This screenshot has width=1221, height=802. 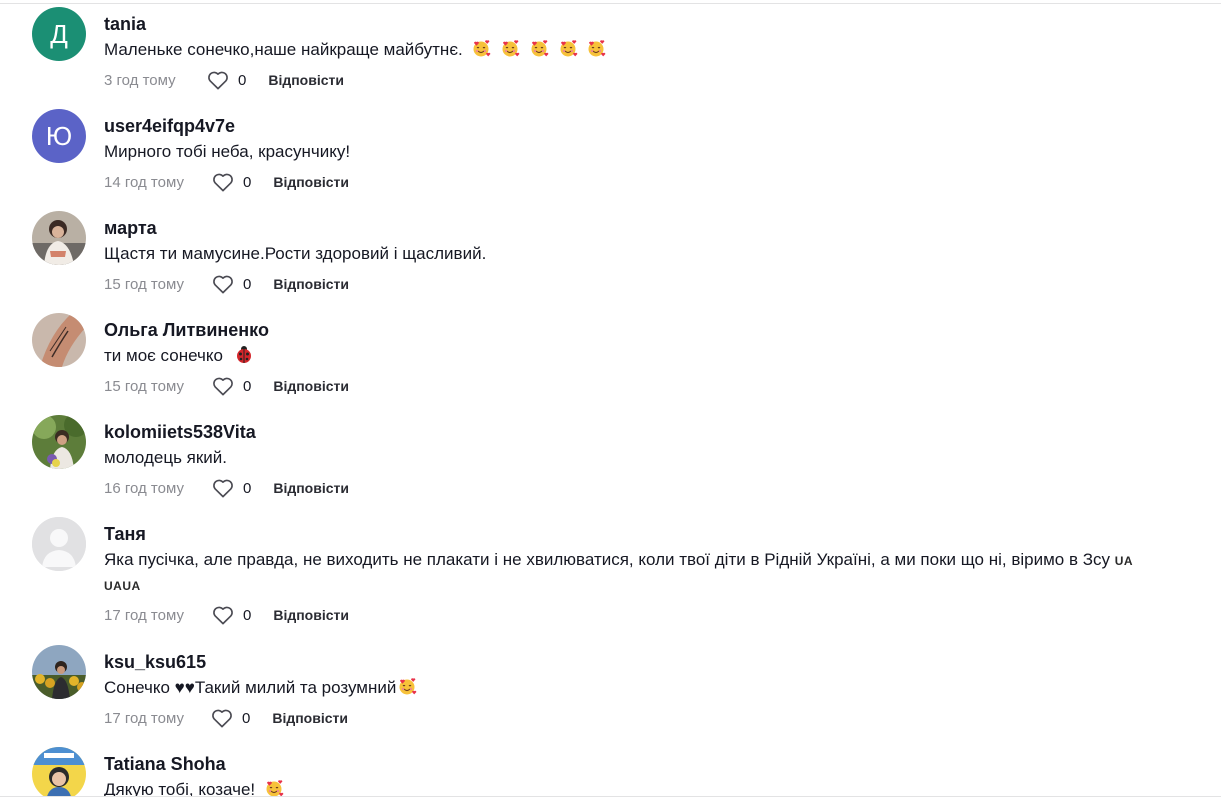 What do you see at coordinates (652, 330) in the screenshot?
I see `comment-username: Ольга Литвиненко` at bounding box center [652, 330].